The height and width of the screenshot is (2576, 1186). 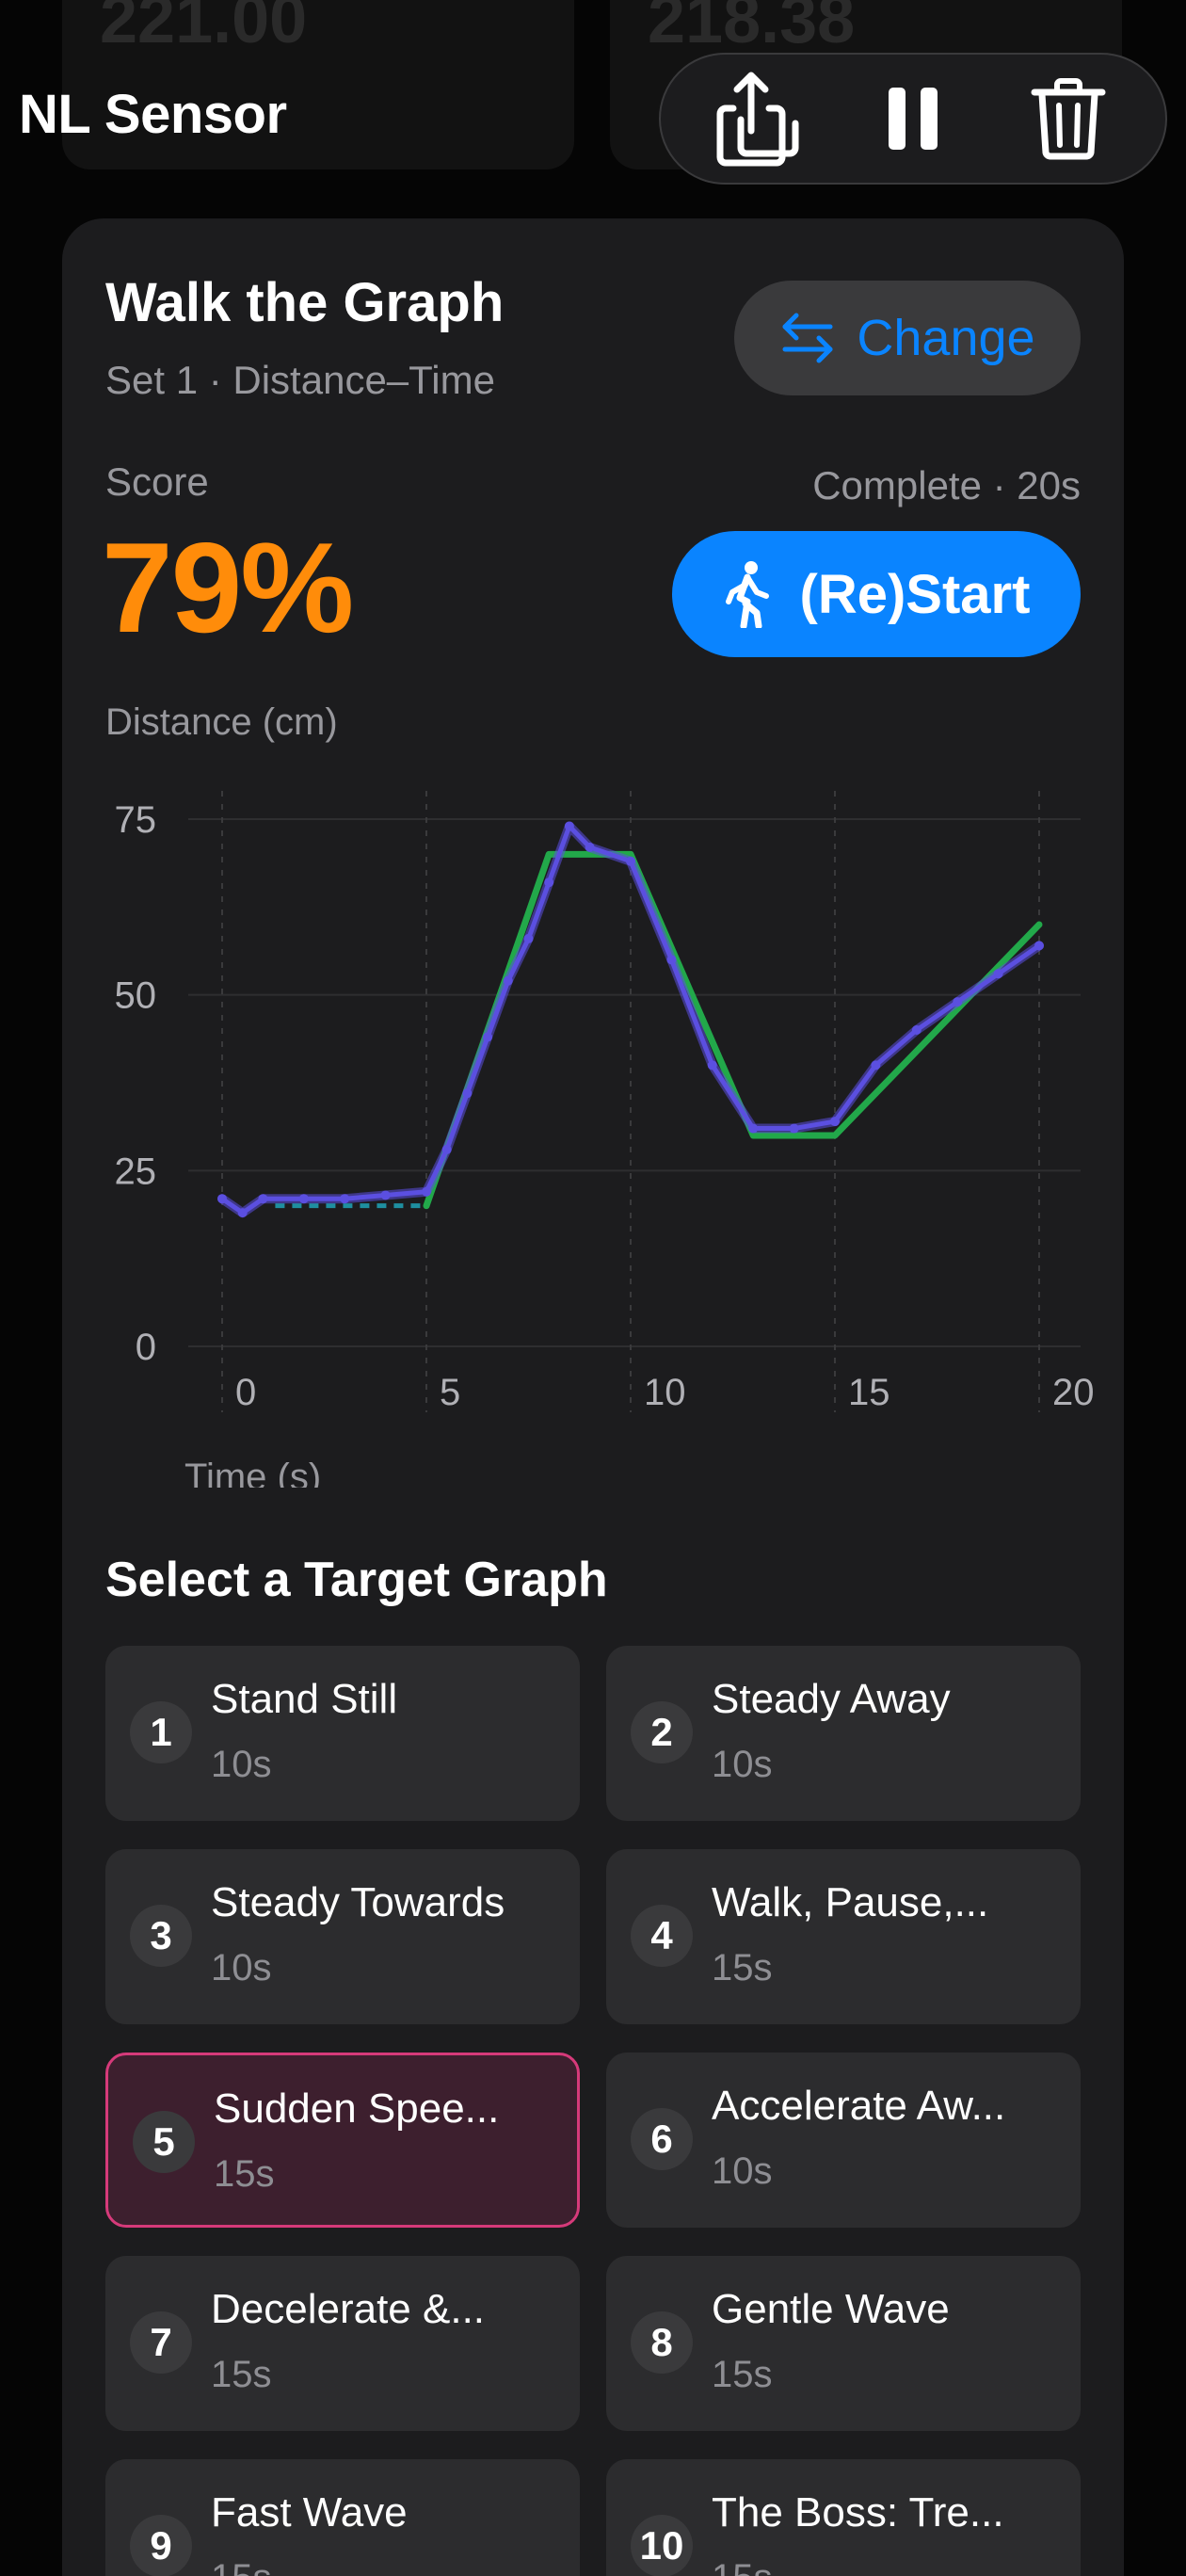 What do you see at coordinates (869, 1392) in the screenshot?
I see `x-tick-label: 15` at bounding box center [869, 1392].